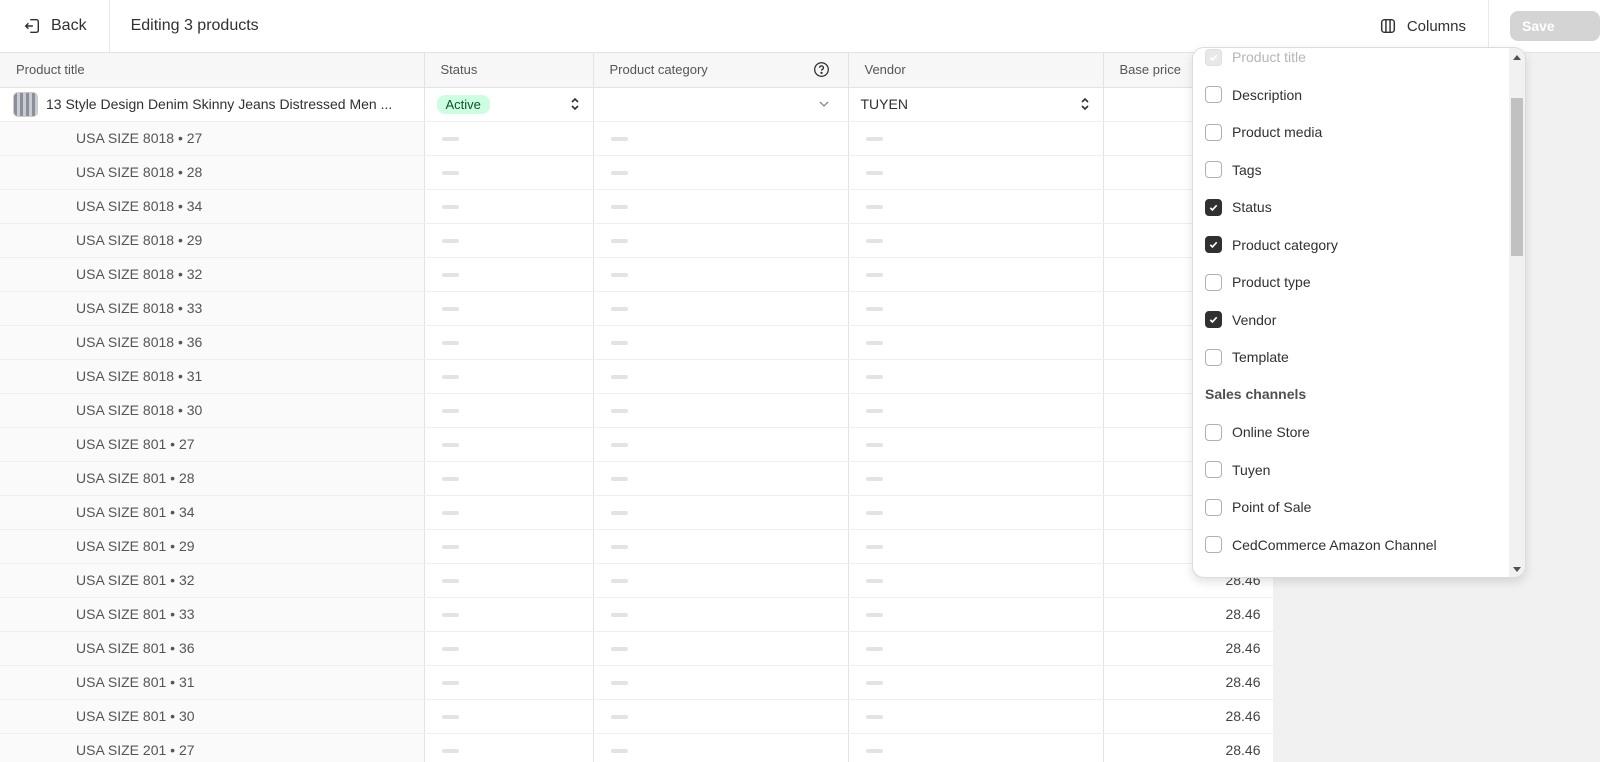 The width and height of the screenshot is (1600, 762). What do you see at coordinates (212, 716) in the screenshot?
I see `variant-title-cell: USA SIZE 801 • 30` at bounding box center [212, 716].